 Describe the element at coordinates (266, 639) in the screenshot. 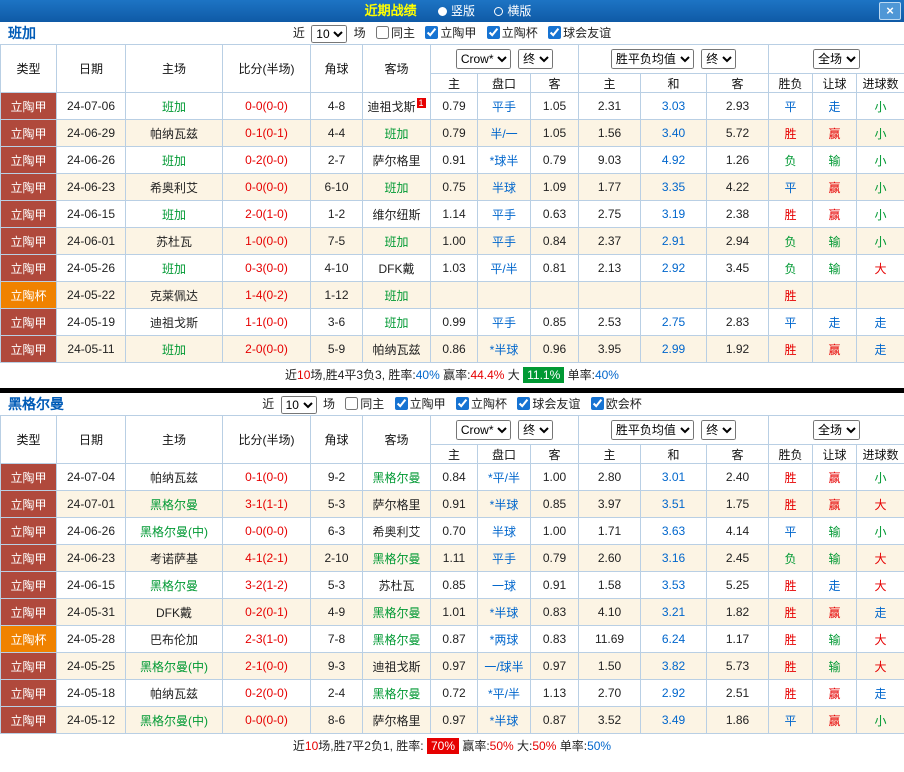

I see `score-cell: 2-3(1-0)` at that location.